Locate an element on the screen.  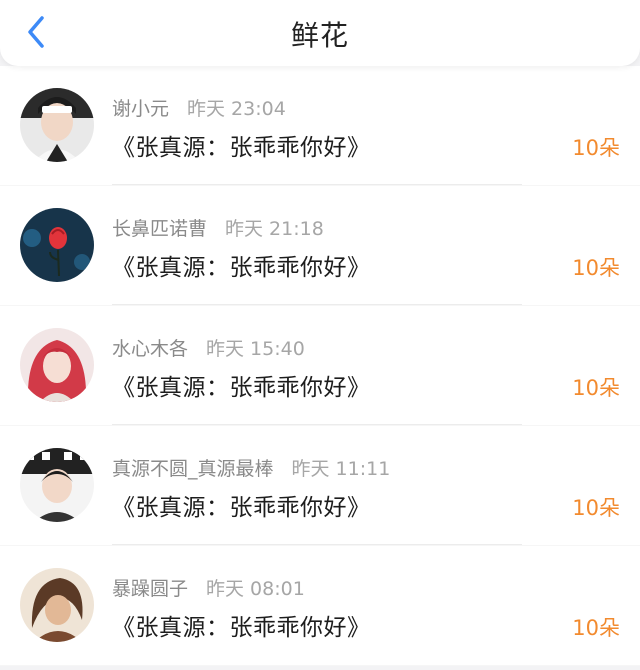
username: 水心木各 is located at coordinates (150, 349).